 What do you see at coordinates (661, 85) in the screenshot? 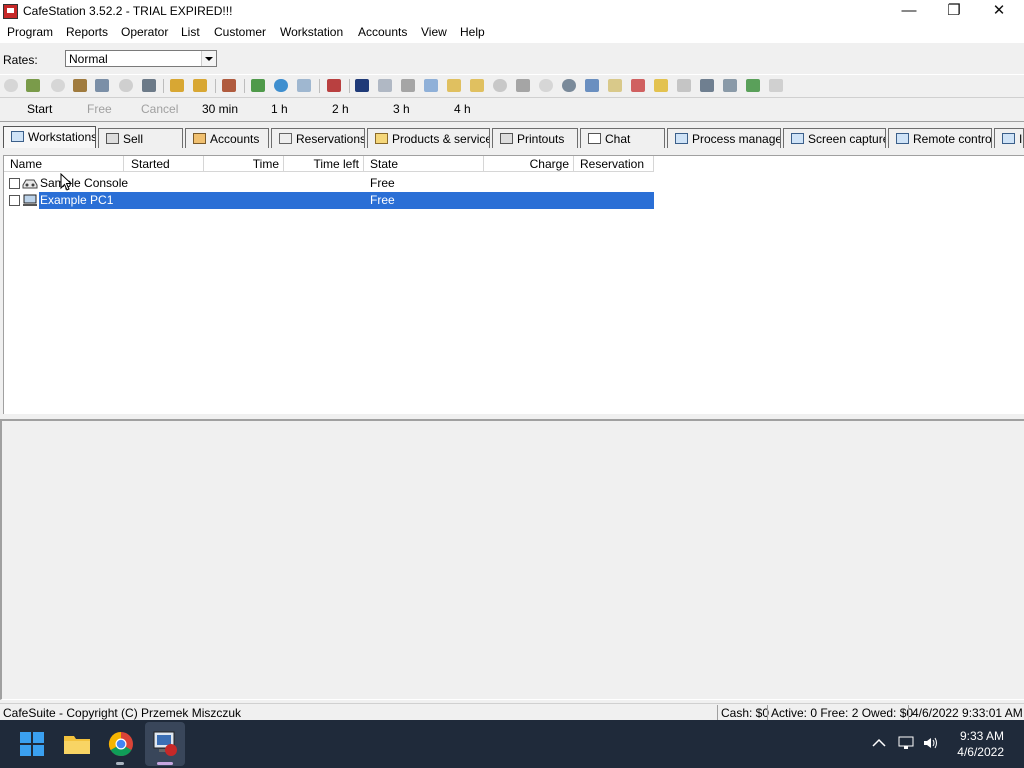
I see `key-icon` at bounding box center [661, 85].